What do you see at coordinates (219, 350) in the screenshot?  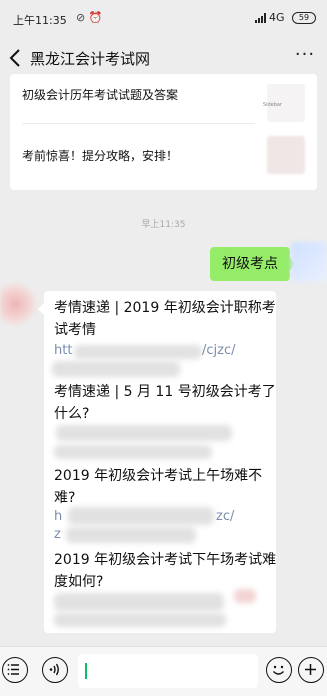 I see `reply-link-1-end: /cjzc/` at bounding box center [219, 350].